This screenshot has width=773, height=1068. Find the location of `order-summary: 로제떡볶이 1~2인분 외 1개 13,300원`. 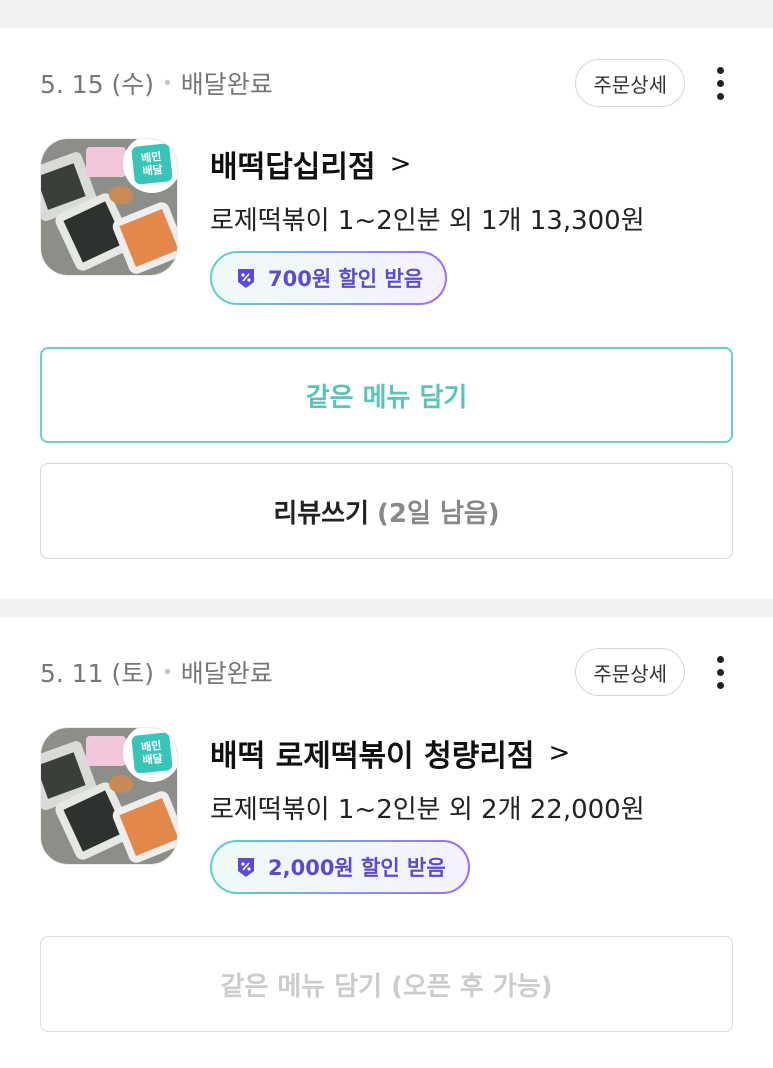

order-summary: 로제떡볶이 1~2인분 외 1개 13,300원 is located at coordinates (427, 221).